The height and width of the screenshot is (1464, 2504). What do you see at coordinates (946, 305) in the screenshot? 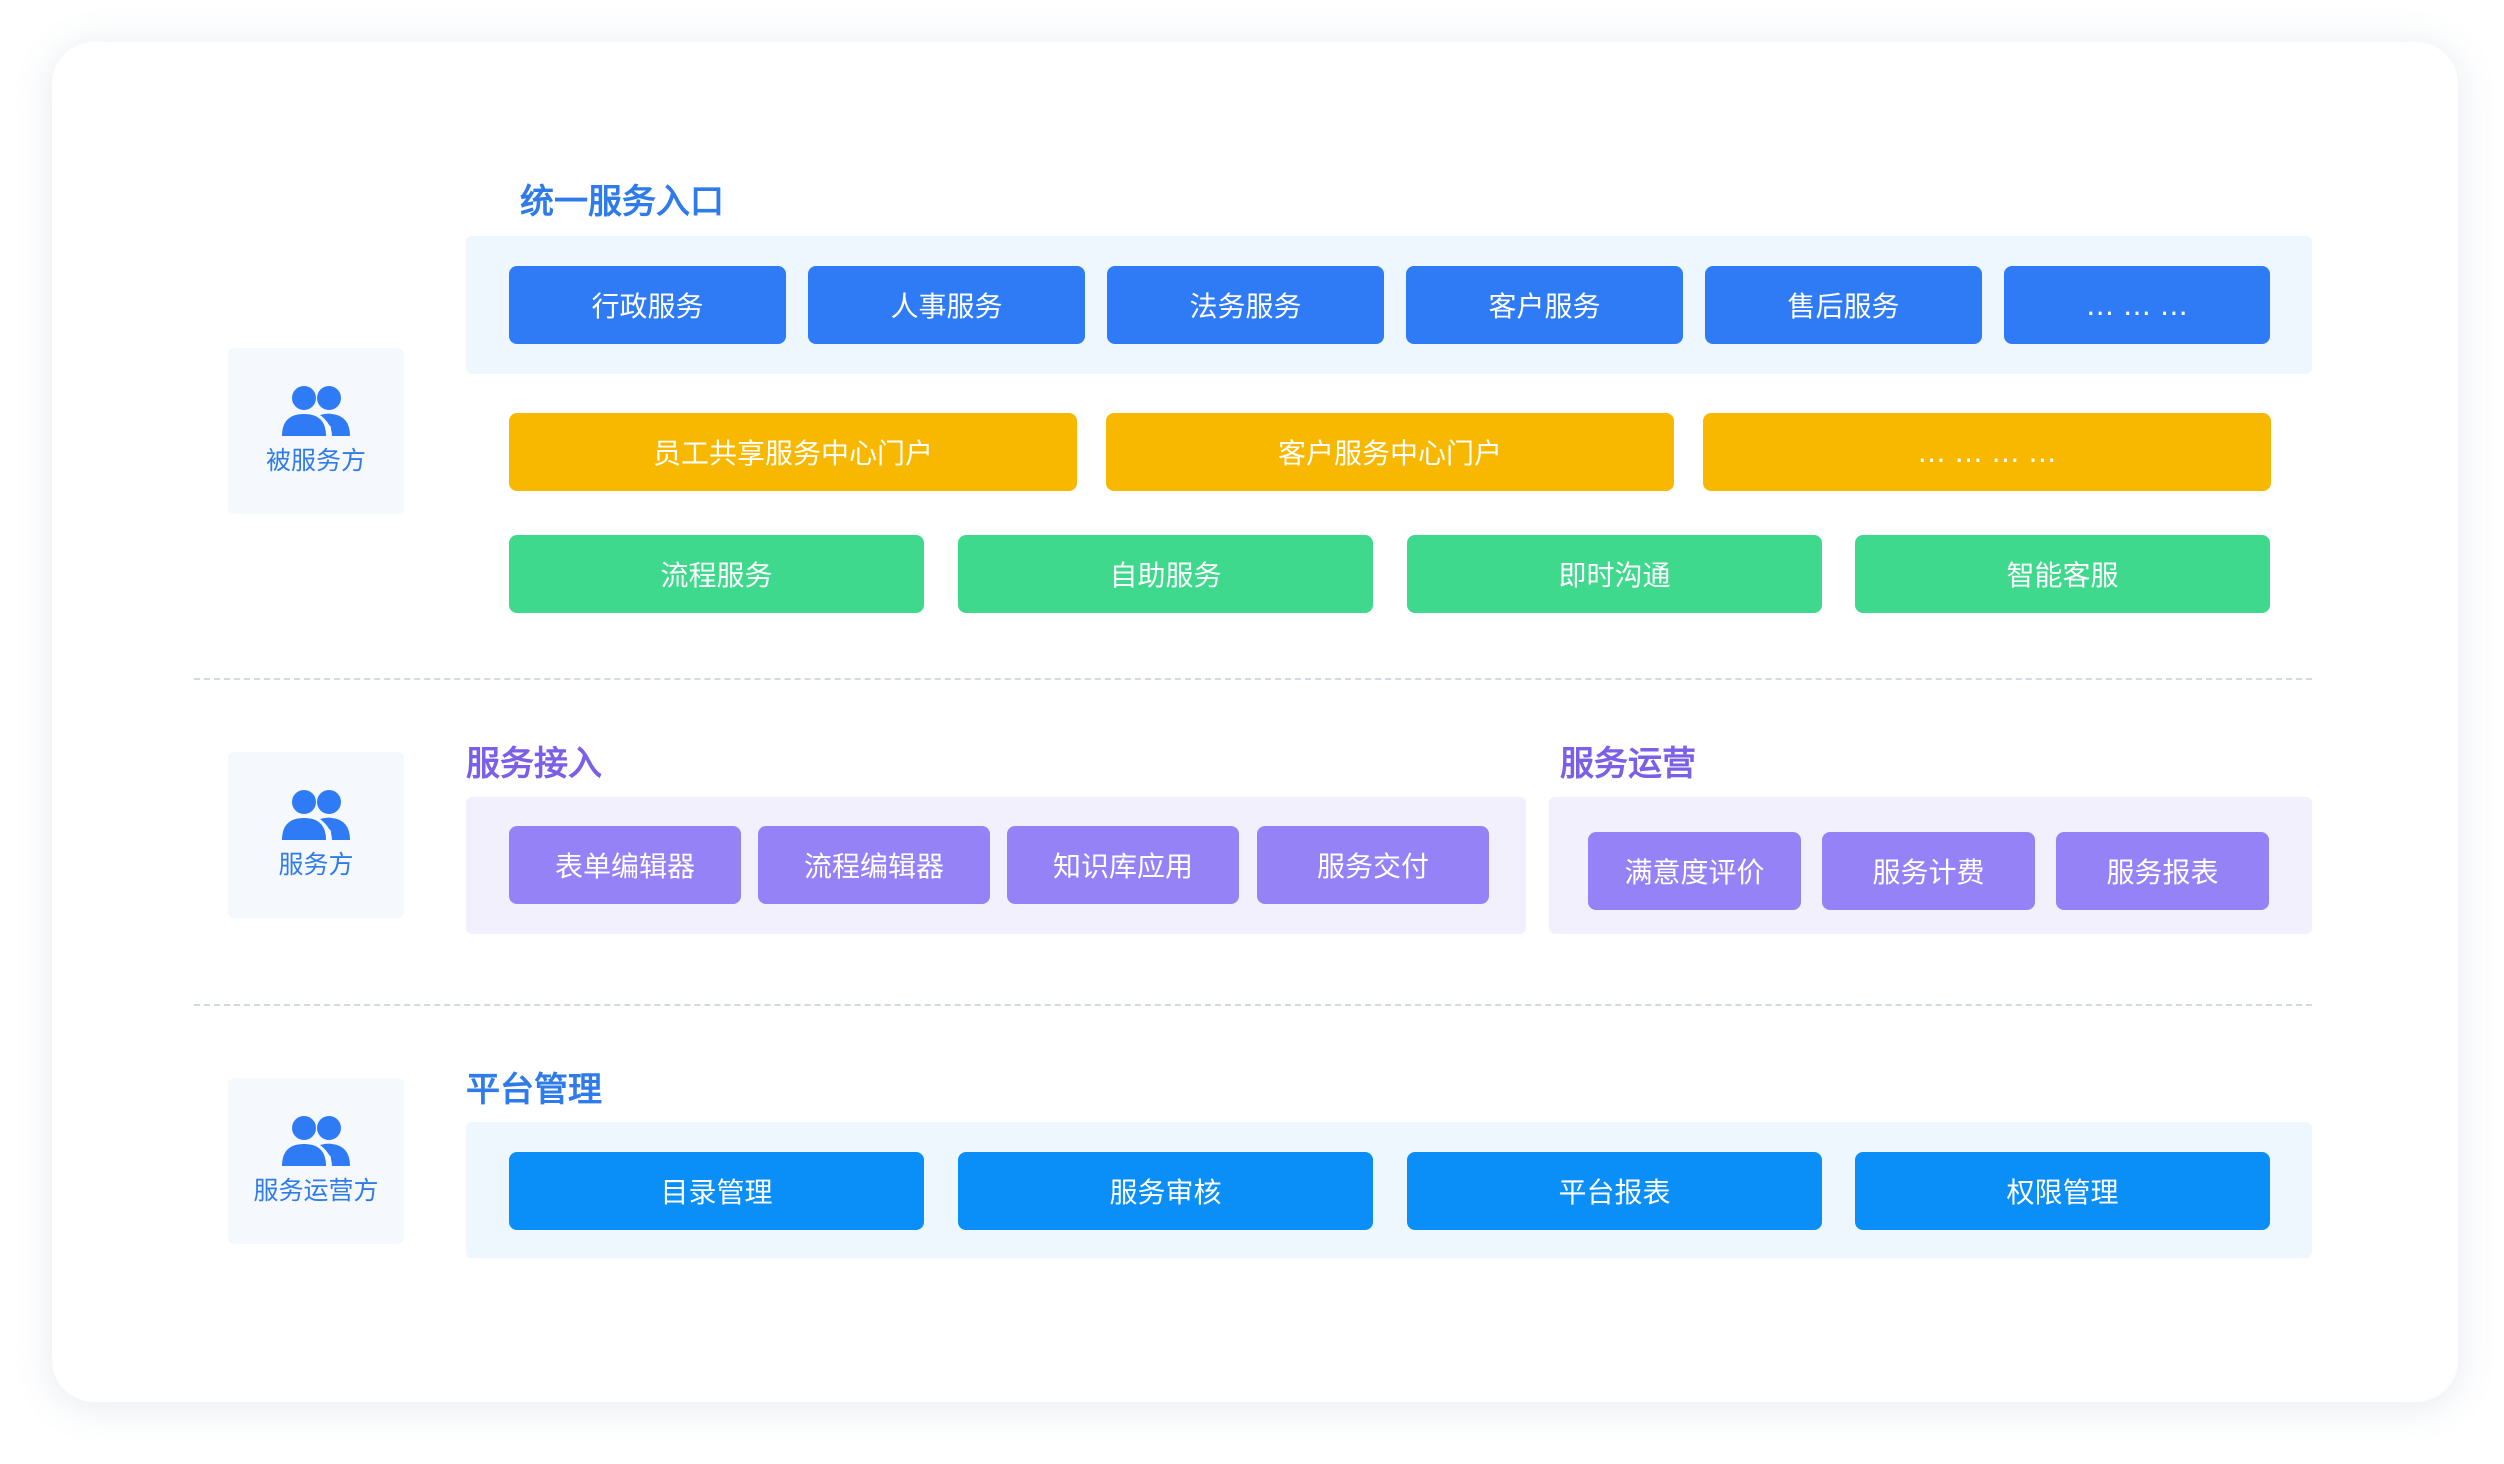
I see `service-button-hr: 人事服务` at bounding box center [946, 305].